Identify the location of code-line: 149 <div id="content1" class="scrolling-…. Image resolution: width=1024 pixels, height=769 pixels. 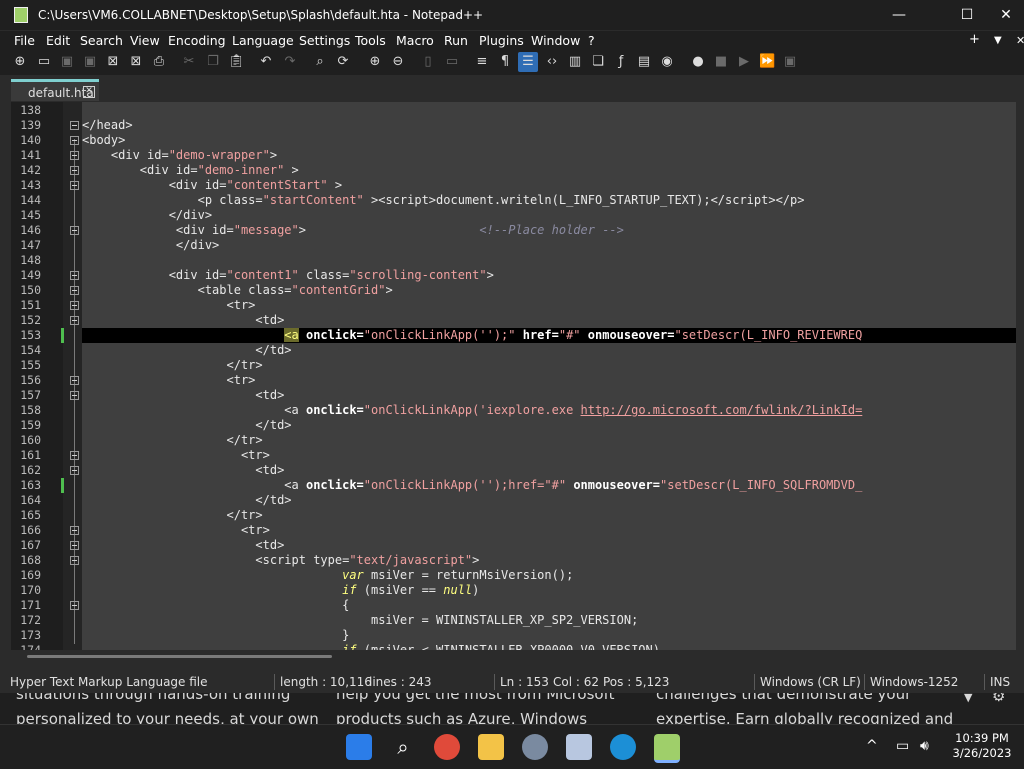
(513, 275).